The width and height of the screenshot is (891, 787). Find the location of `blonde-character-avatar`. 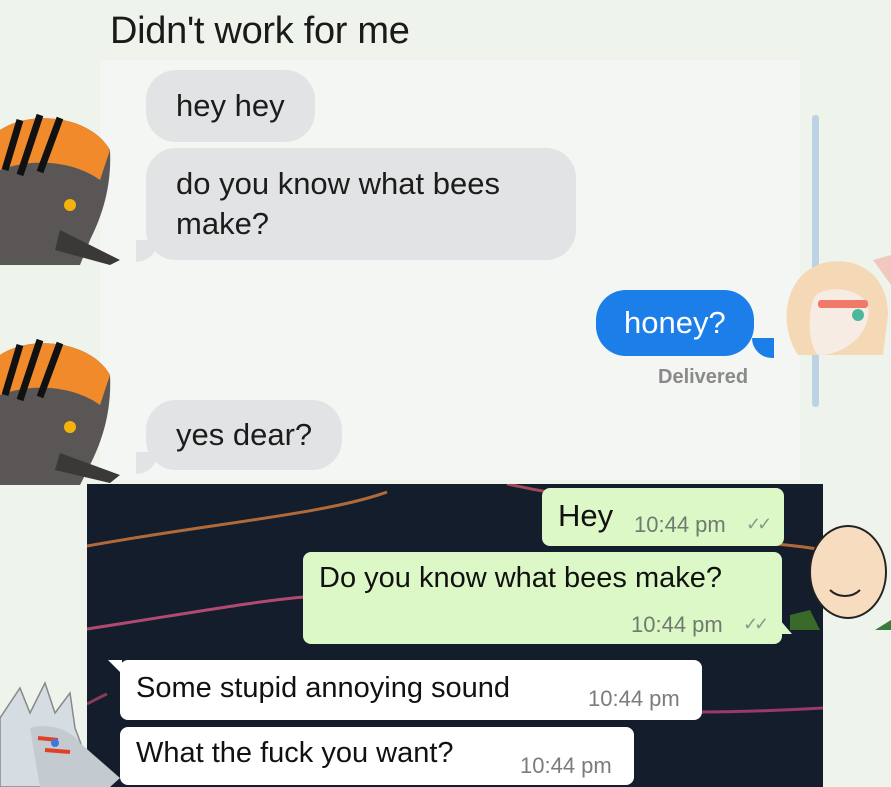

blonde-character-avatar is located at coordinates (838, 305).